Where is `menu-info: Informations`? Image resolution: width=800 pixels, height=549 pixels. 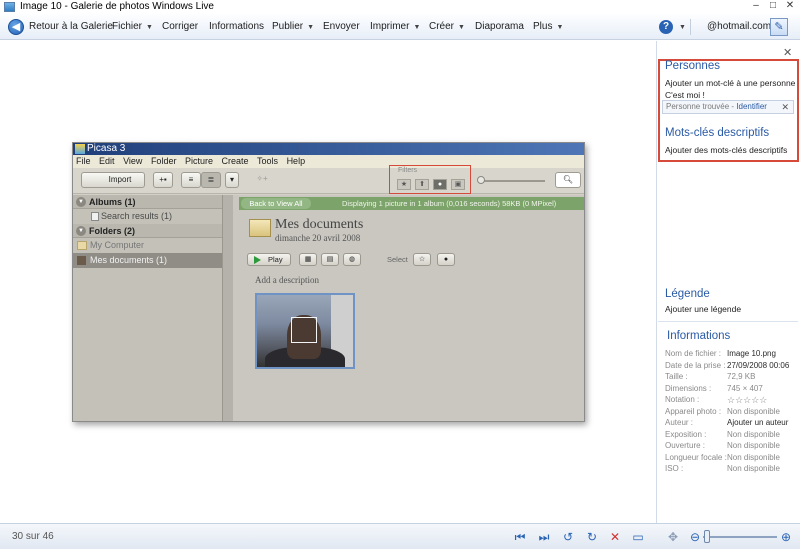
menu-info: Informations is located at coordinates (236, 27).